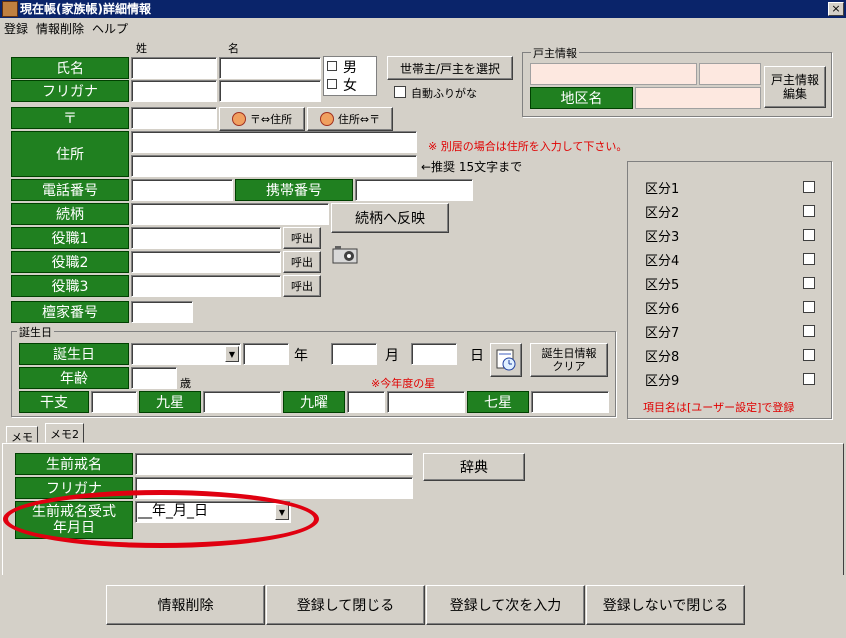 The height and width of the screenshot is (638, 846). Describe the element at coordinates (233, 48) in the screenshot. I see `mei-header: 名` at that location.